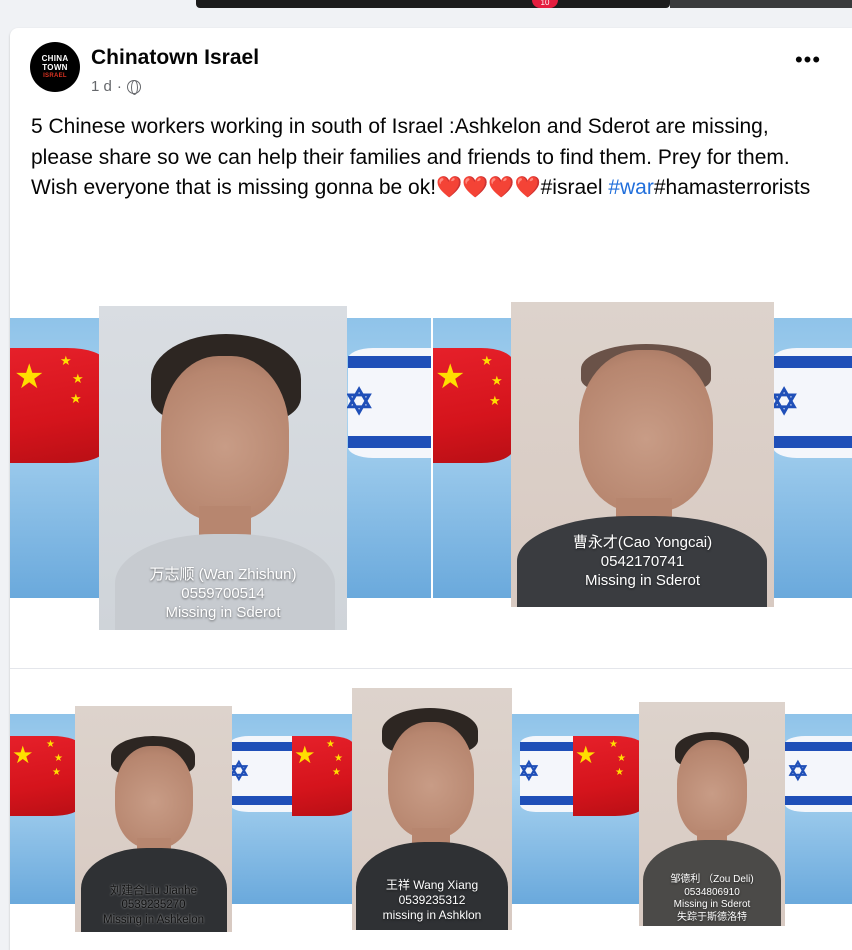  What do you see at coordinates (223, 574) in the screenshot?
I see `person-name: 万志顺 (Wan Zhishun)` at bounding box center [223, 574].